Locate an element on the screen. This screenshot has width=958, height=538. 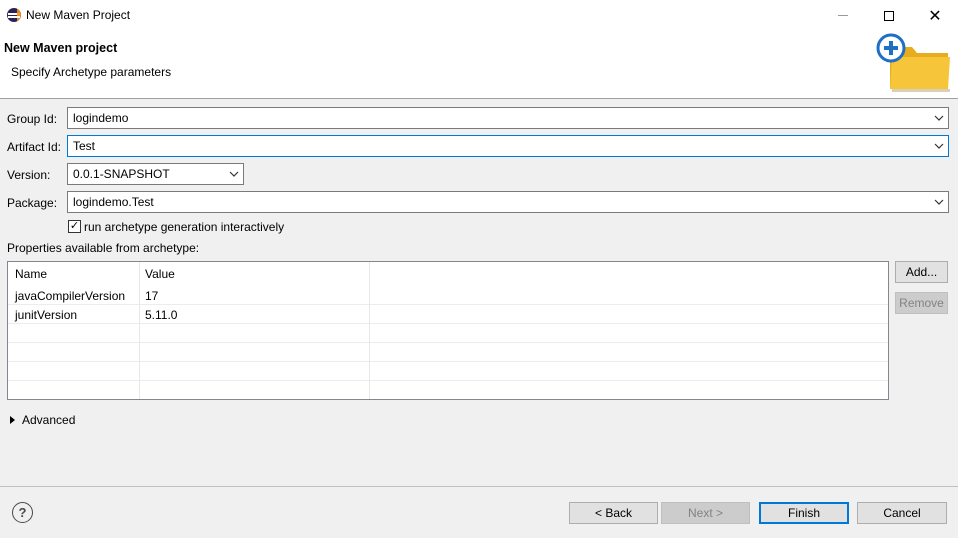
cancel-button: Cancel is located at coordinates (902, 513).